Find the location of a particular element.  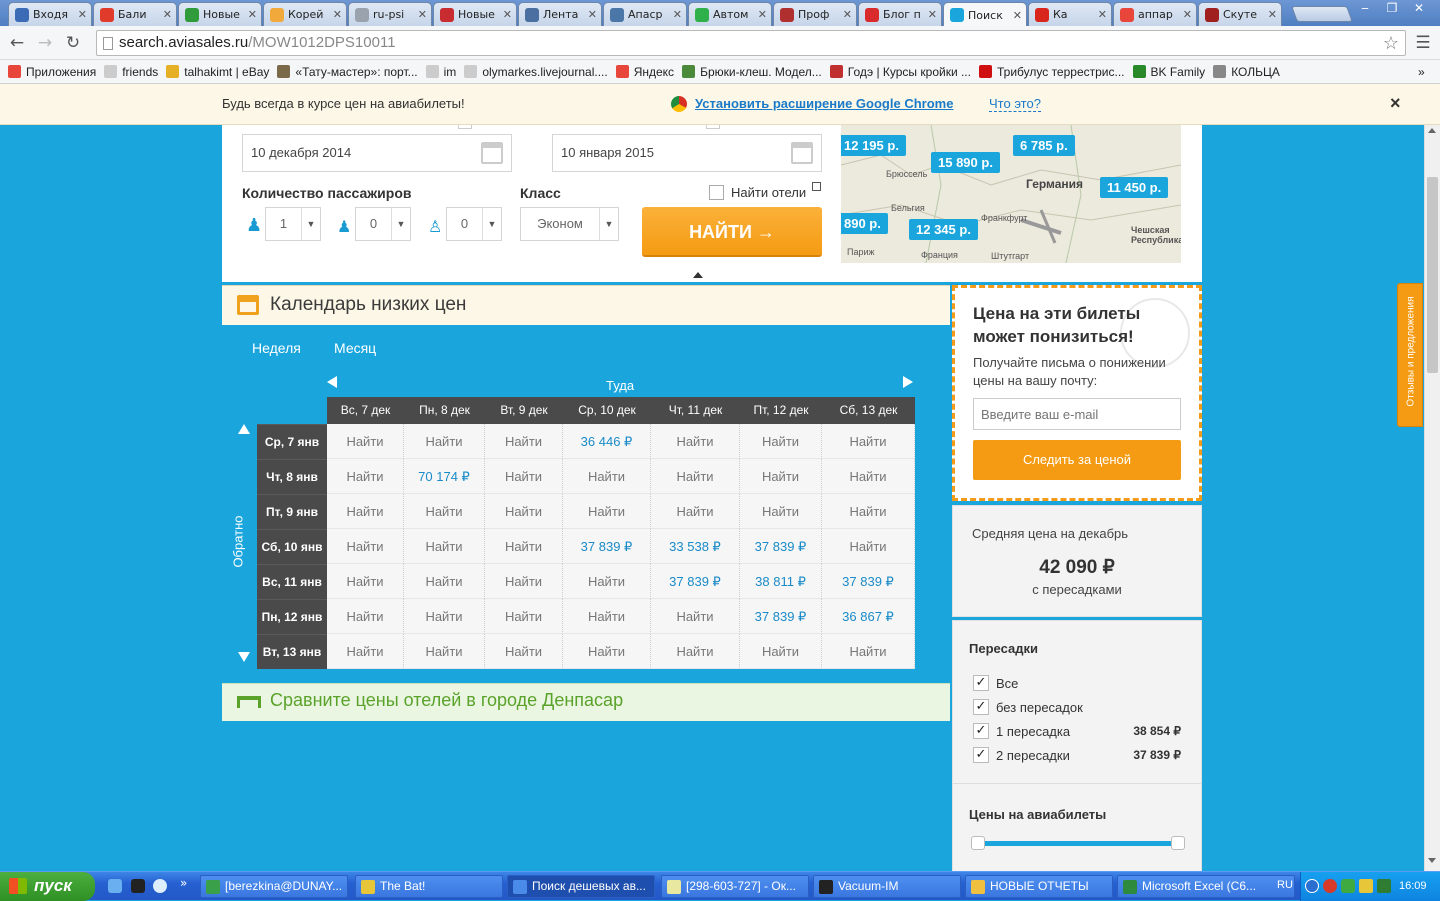

prev-week-icon is located at coordinates (332, 382).